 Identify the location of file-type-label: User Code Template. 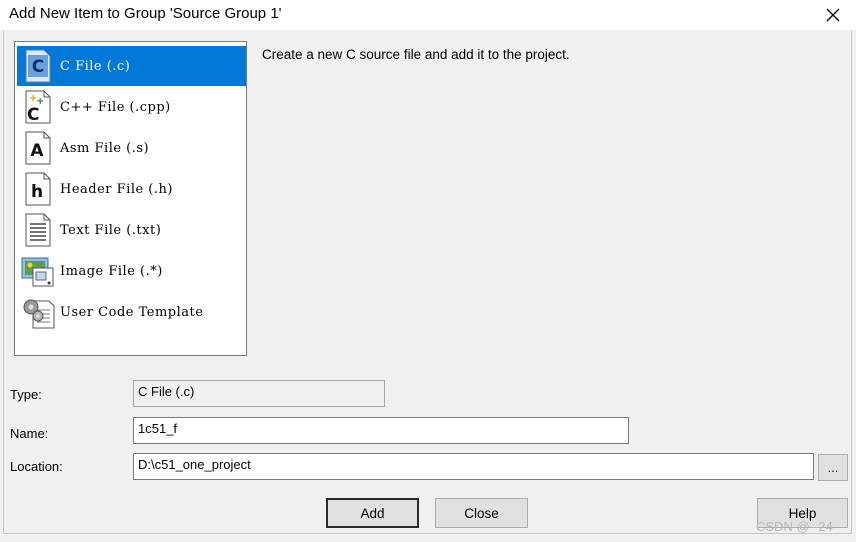
(132, 312).